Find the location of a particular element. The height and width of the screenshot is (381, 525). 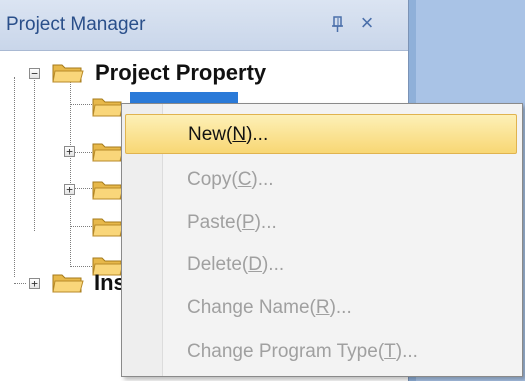

panel-title: Project Manager is located at coordinates (76, 24).